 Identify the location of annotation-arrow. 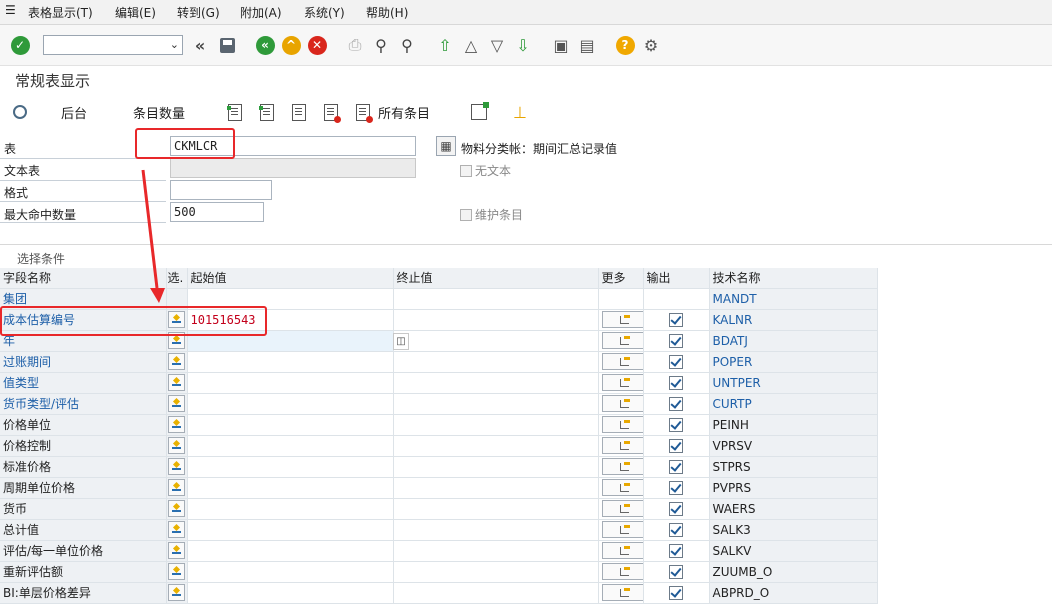
(153, 236).